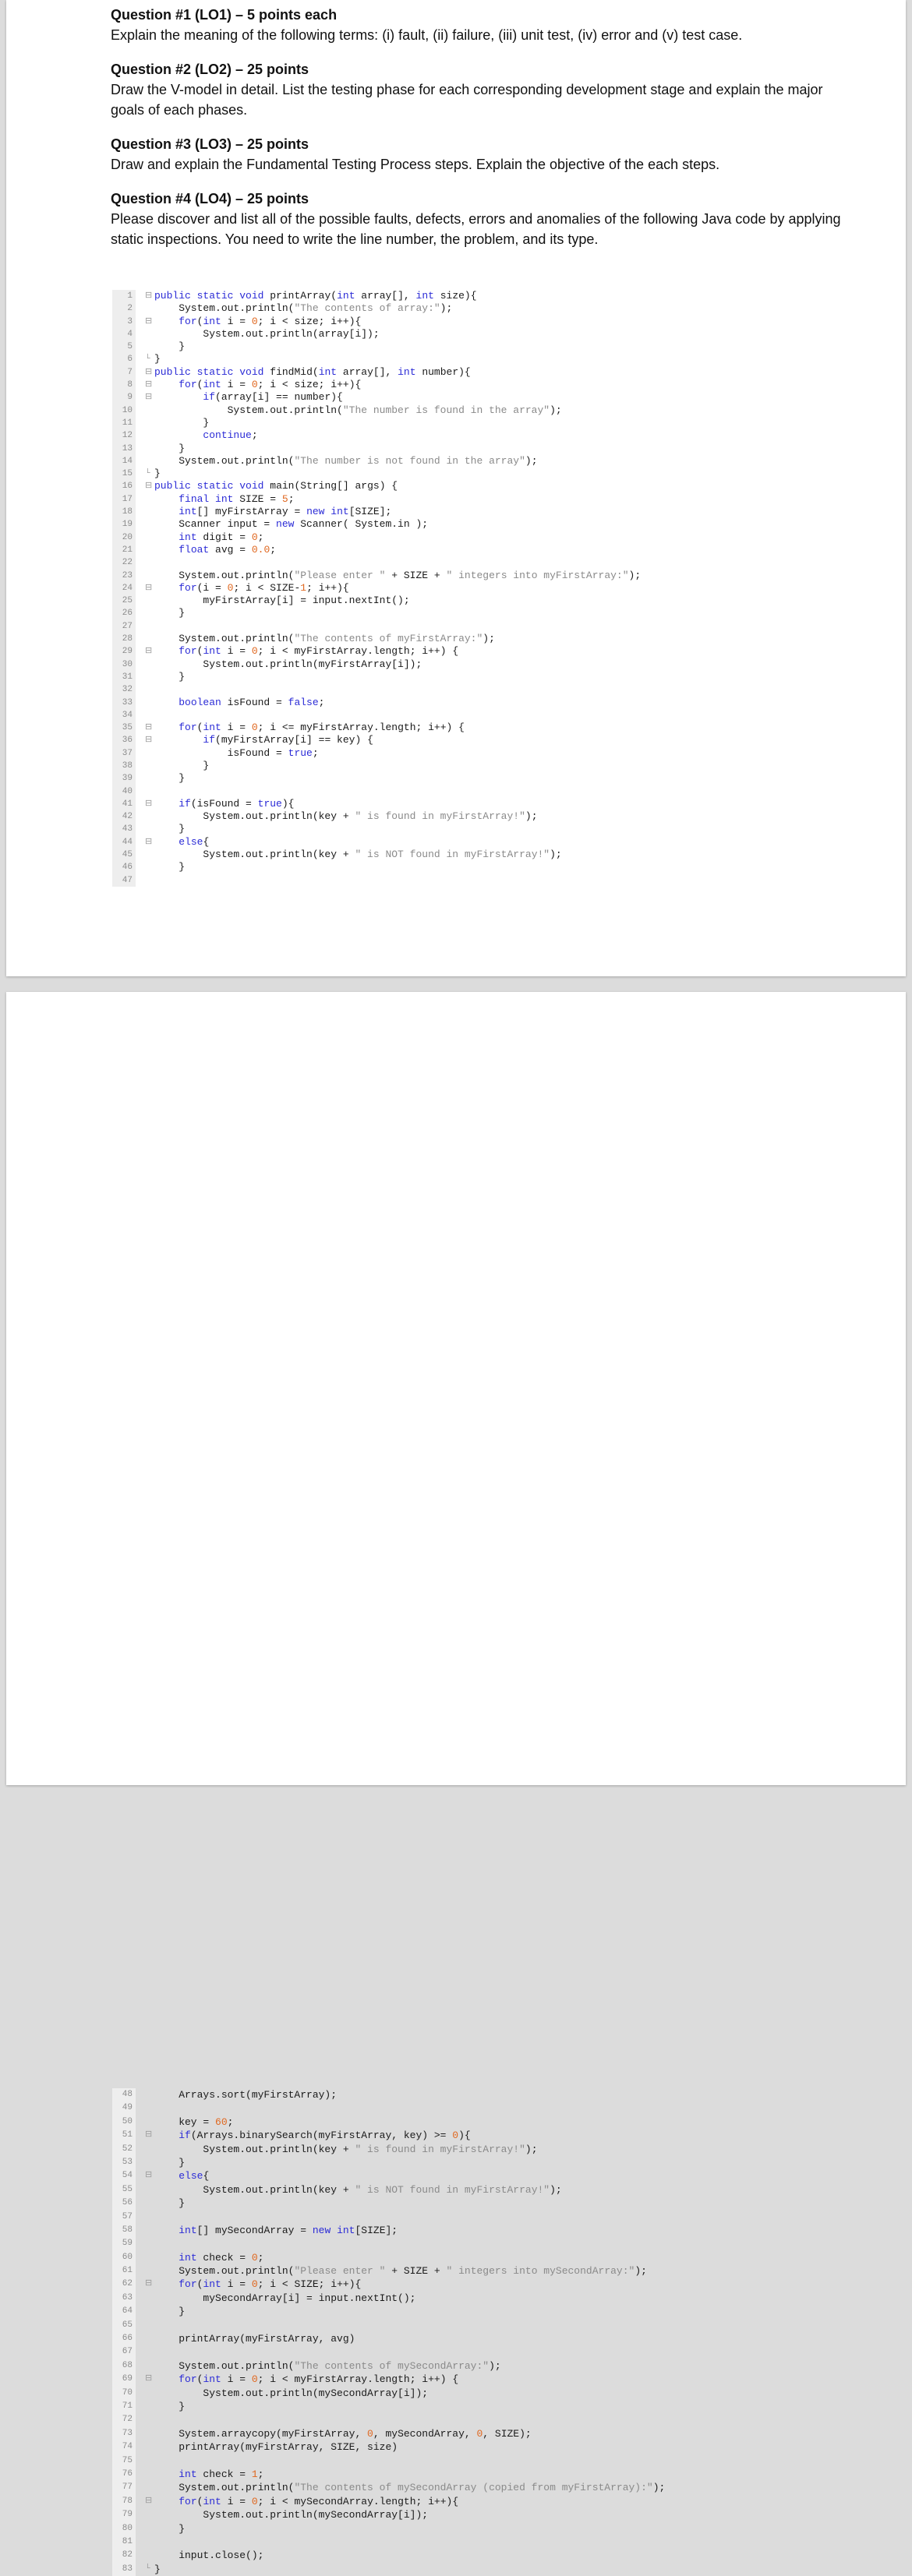  I want to click on line-number: 51, so click(124, 2136).